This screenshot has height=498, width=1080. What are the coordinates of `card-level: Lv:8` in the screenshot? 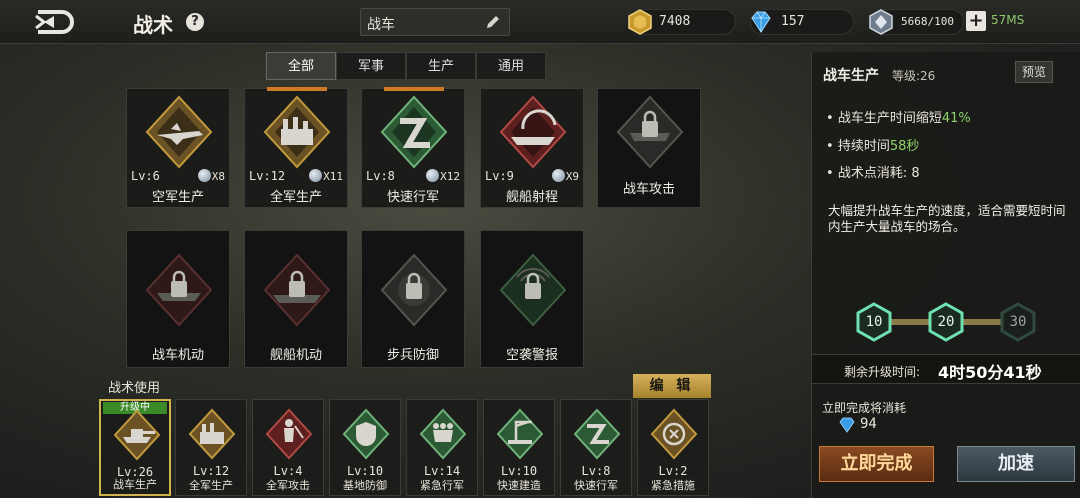 It's located at (380, 176).